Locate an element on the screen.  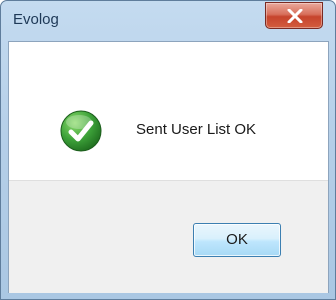
window-title: Evolog is located at coordinates (36, 19).